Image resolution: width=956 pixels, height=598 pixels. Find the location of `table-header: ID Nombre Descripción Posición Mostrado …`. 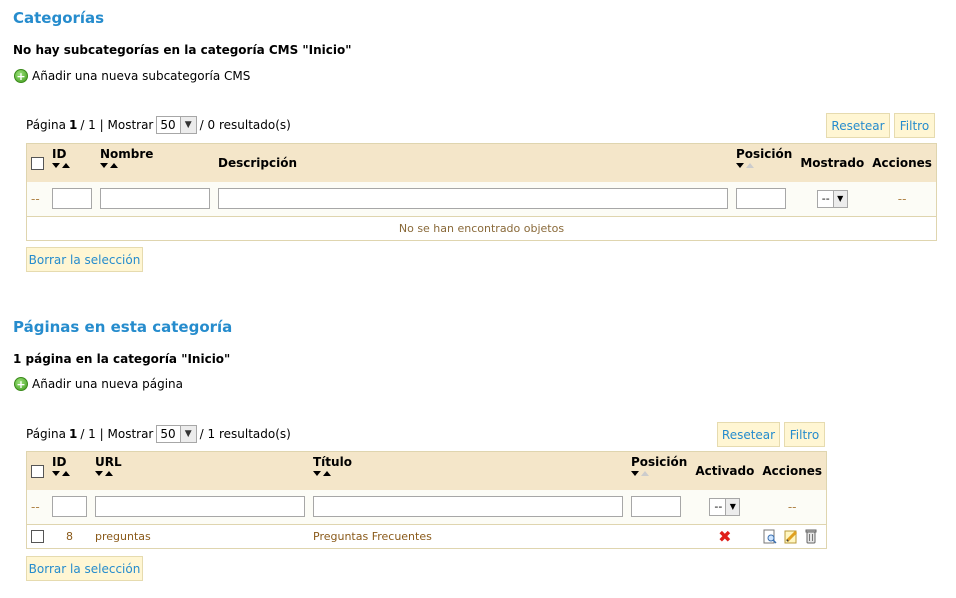

table-header: ID Nombre Descripción Posición Mostrado … is located at coordinates (481, 162).